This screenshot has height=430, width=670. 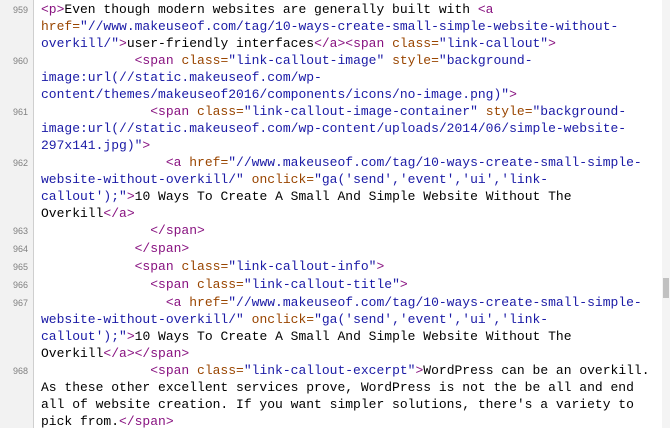 What do you see at coordinates (80, 421) in the screenshot?
I see `text-token: pick from.` at bounding box center [80, 421].